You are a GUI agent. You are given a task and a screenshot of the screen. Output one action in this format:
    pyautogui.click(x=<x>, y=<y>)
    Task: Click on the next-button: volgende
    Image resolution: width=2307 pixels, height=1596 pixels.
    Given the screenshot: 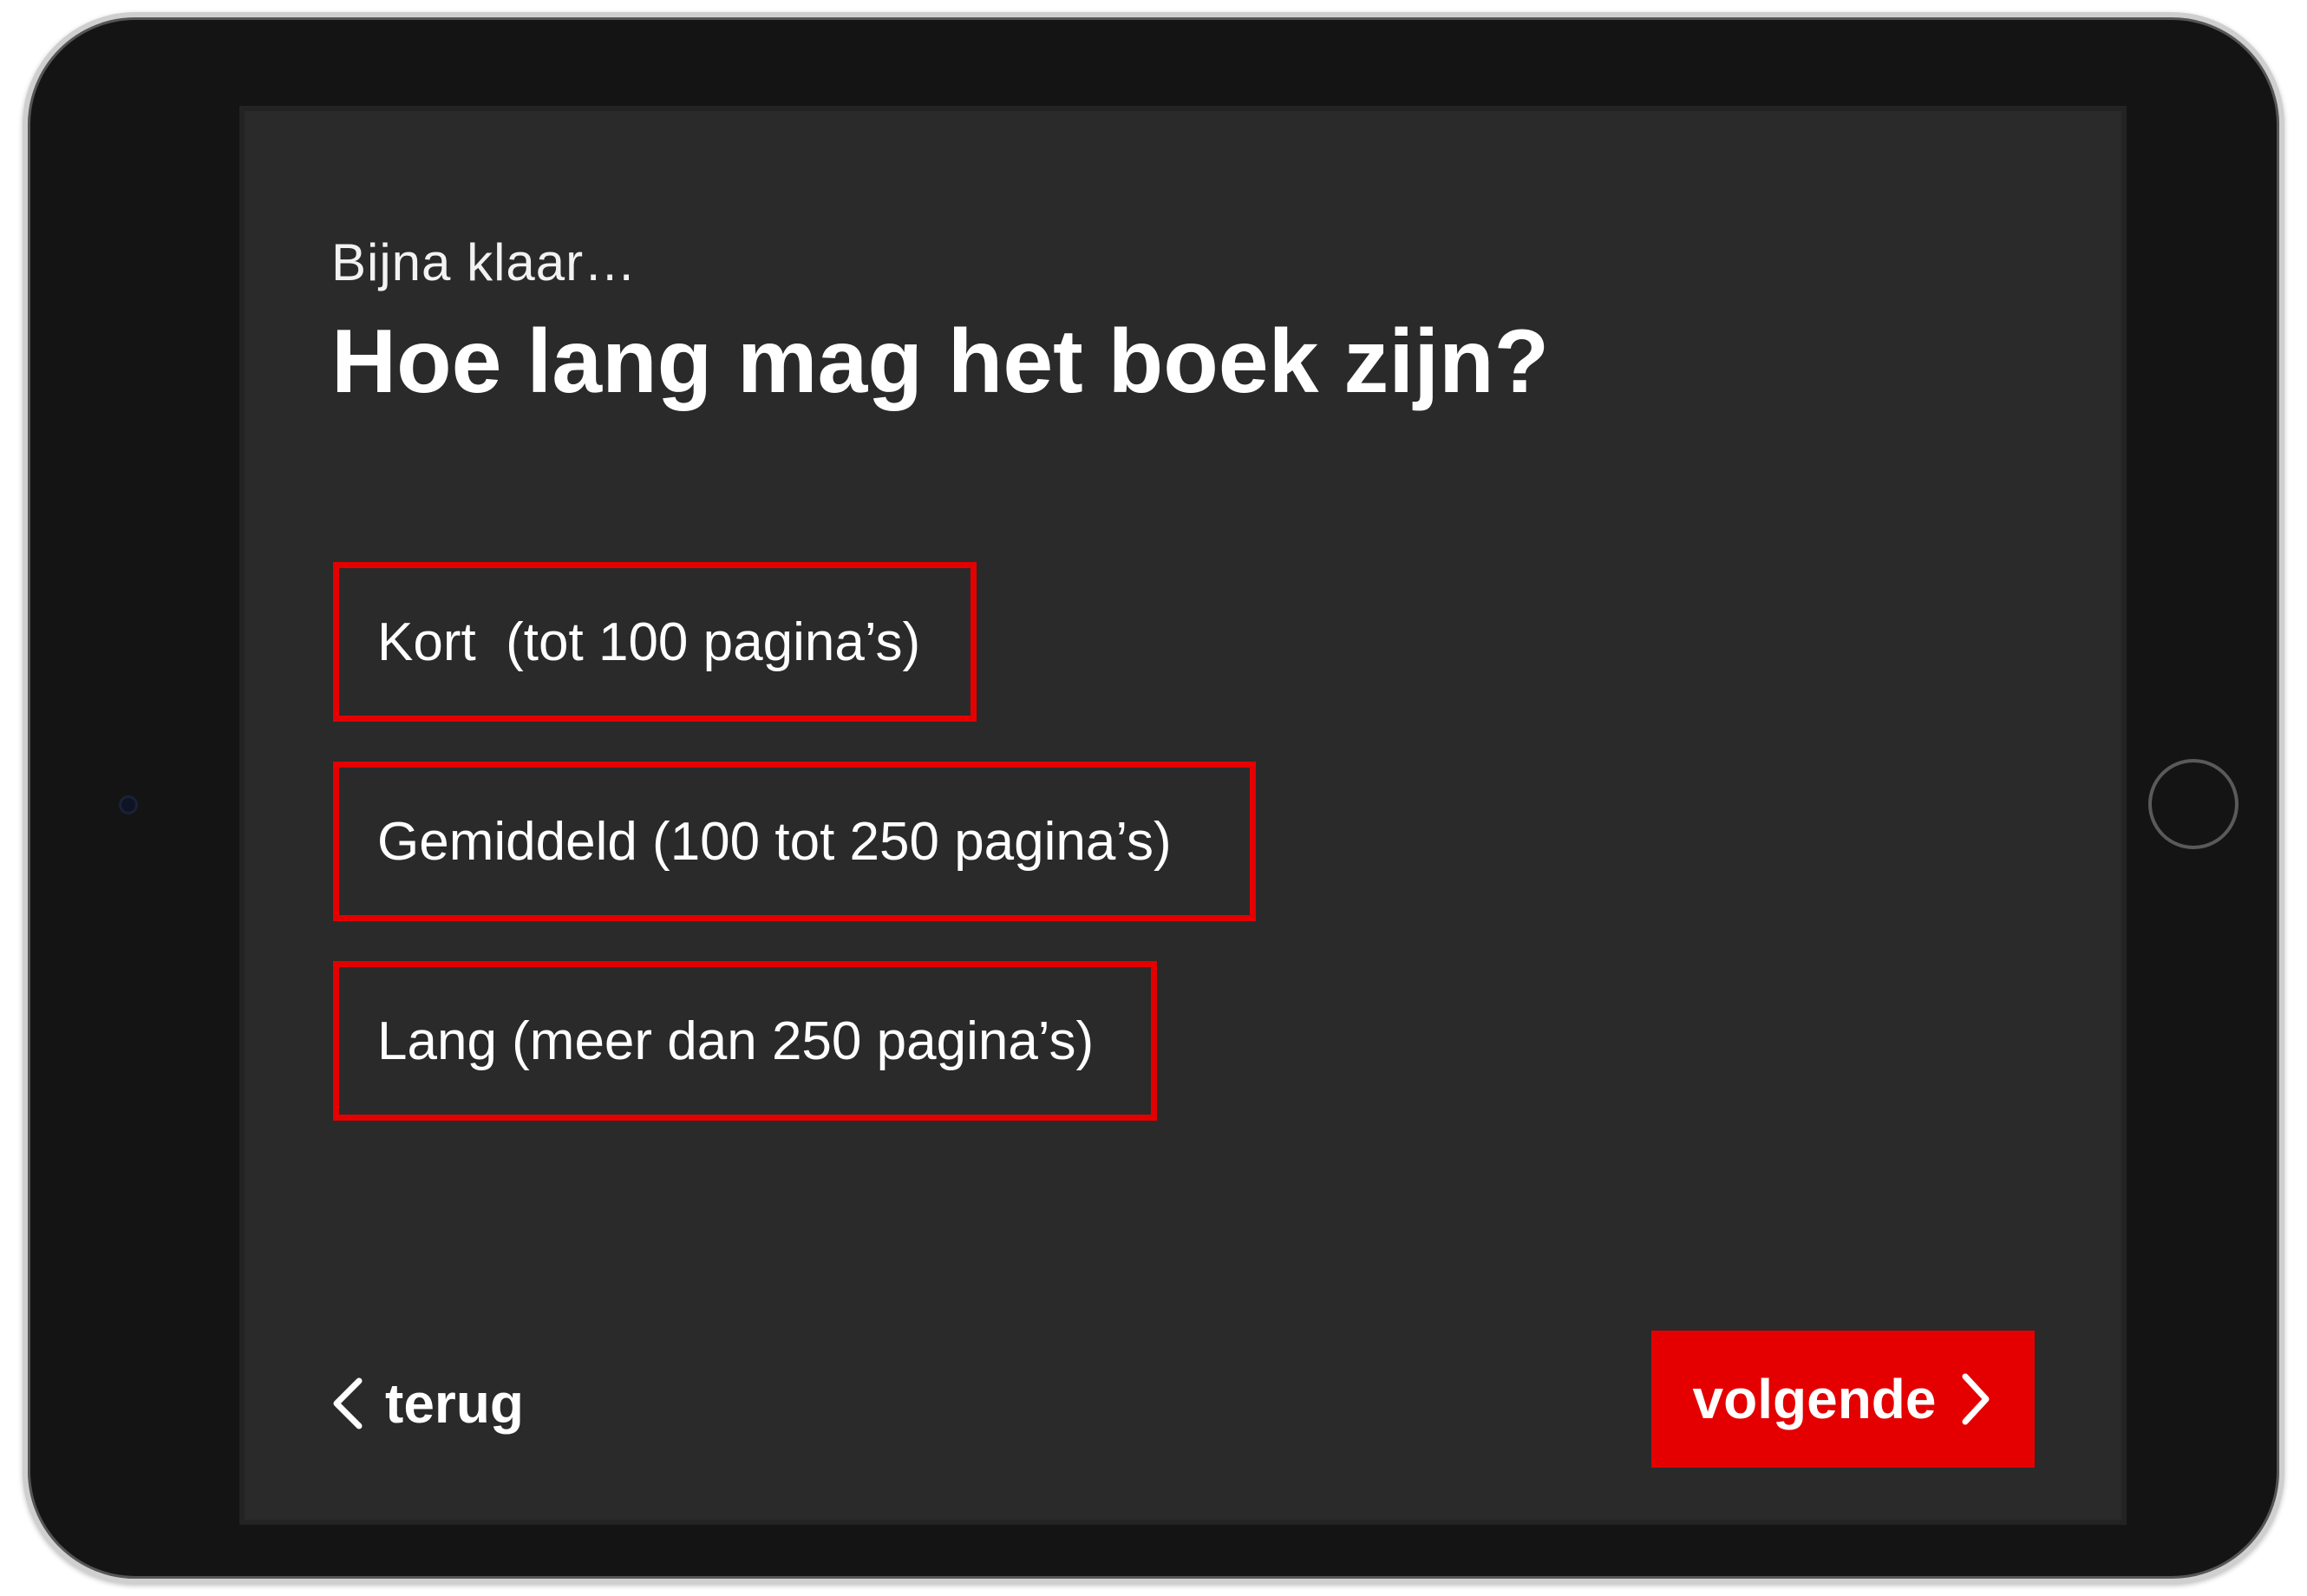 What is the action you would take?
    pyautogui.click(x=1843, y=1399)
    